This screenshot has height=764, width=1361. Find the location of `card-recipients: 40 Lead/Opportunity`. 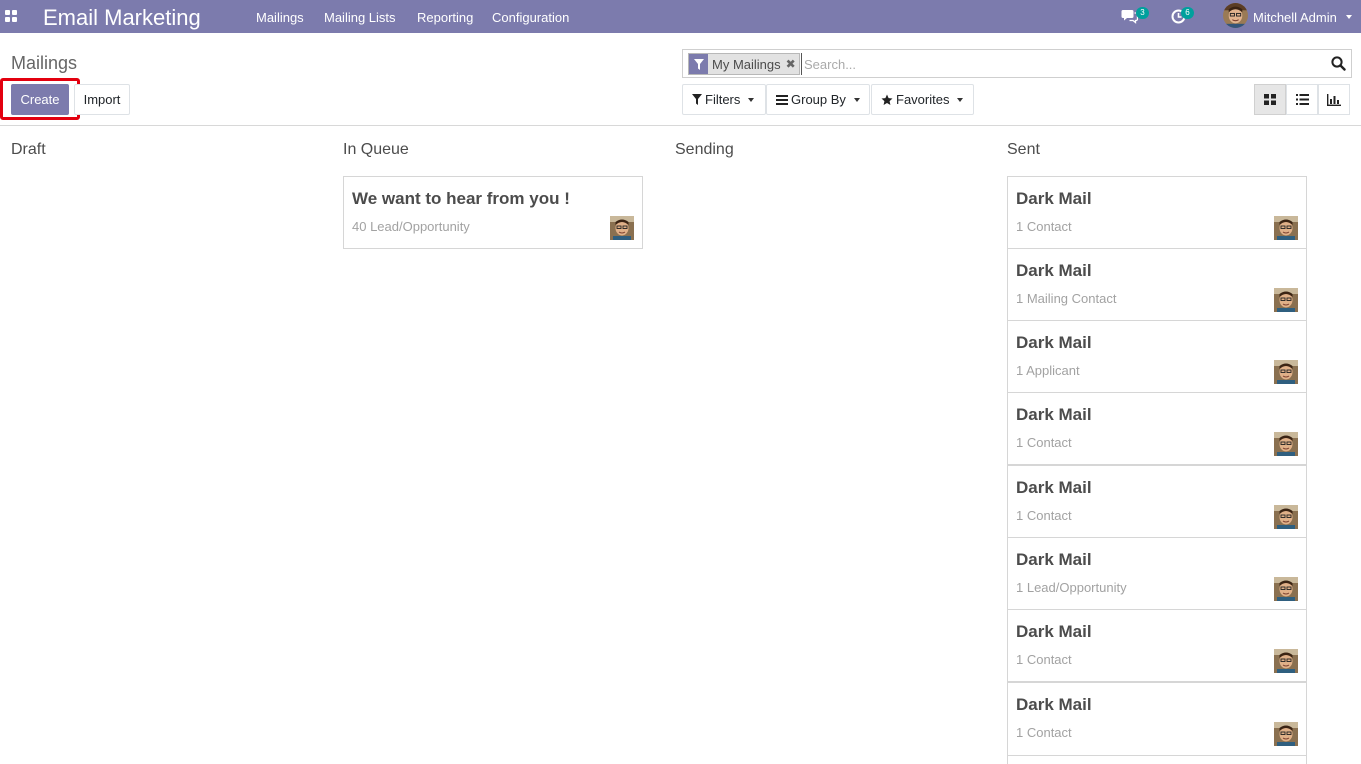

card-recipients: 40 Lead/Opportunity is located at coordinates (411, 226).